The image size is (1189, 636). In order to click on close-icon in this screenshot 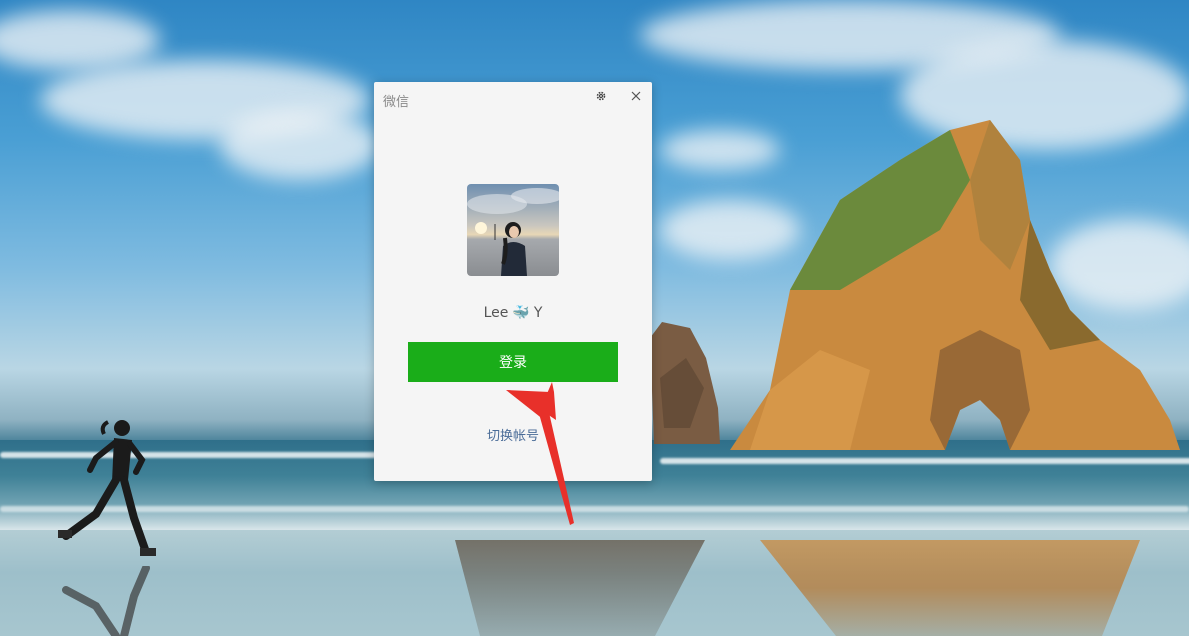, I will do `click(636, 96)`.